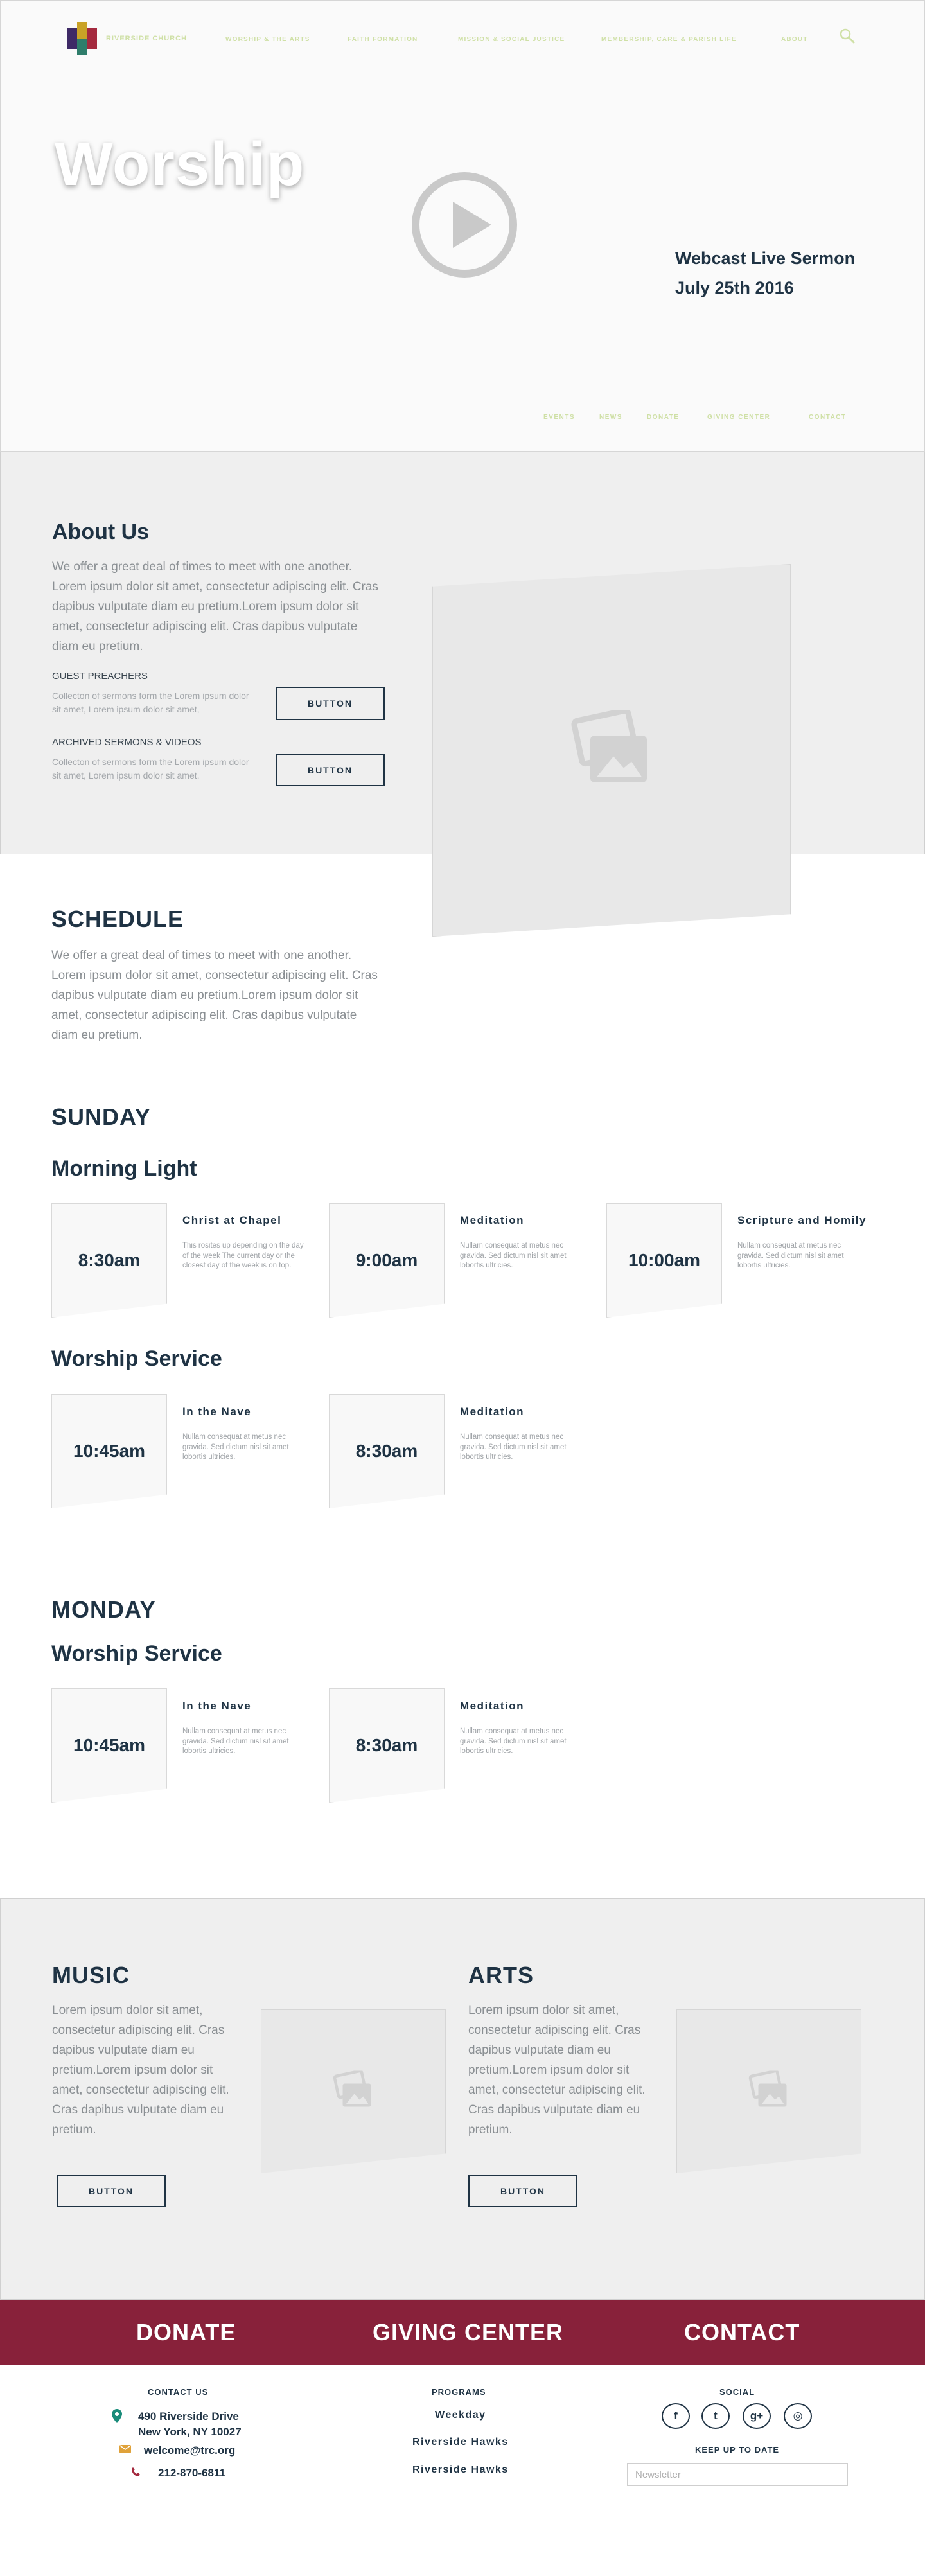 The width and height of the screenshot is (925, 2576). Describe the element at coordinates (795, 39) in the screenshot. I see `nav-item-about: ABOUT` at that location.